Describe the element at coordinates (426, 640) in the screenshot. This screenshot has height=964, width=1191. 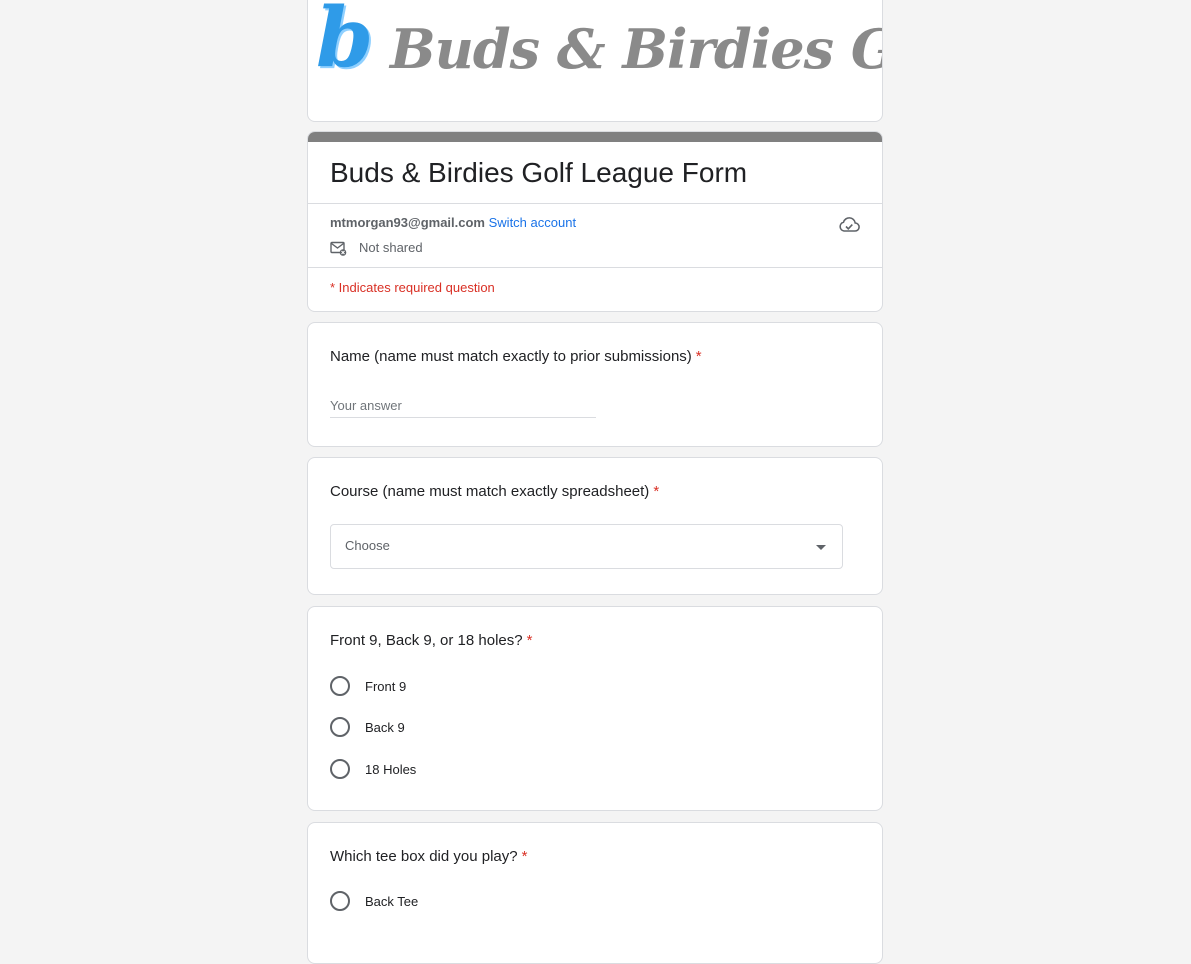
I see `question-title-text: Front 9, Back 9, or 18 holes?` at that location.